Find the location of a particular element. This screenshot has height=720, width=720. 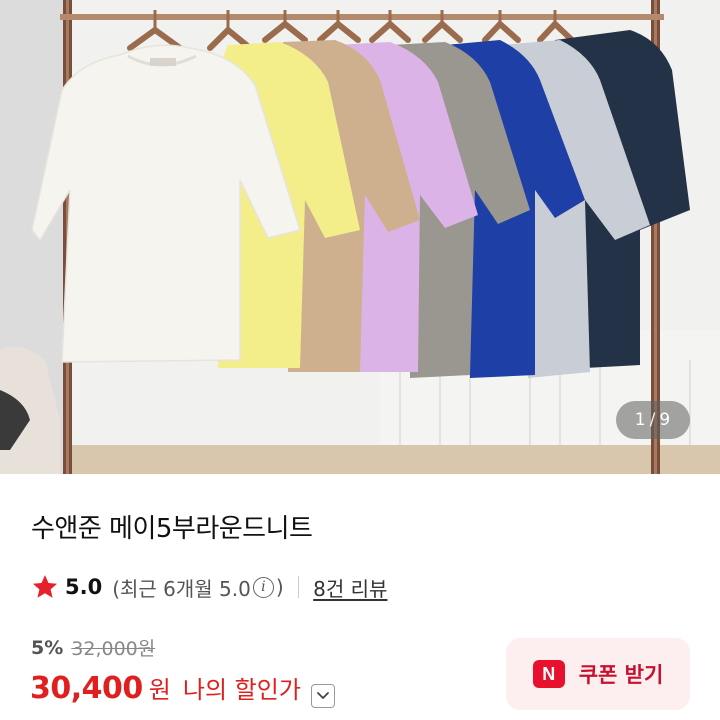

price-detail-toggle is located at coordinates (322, 696).